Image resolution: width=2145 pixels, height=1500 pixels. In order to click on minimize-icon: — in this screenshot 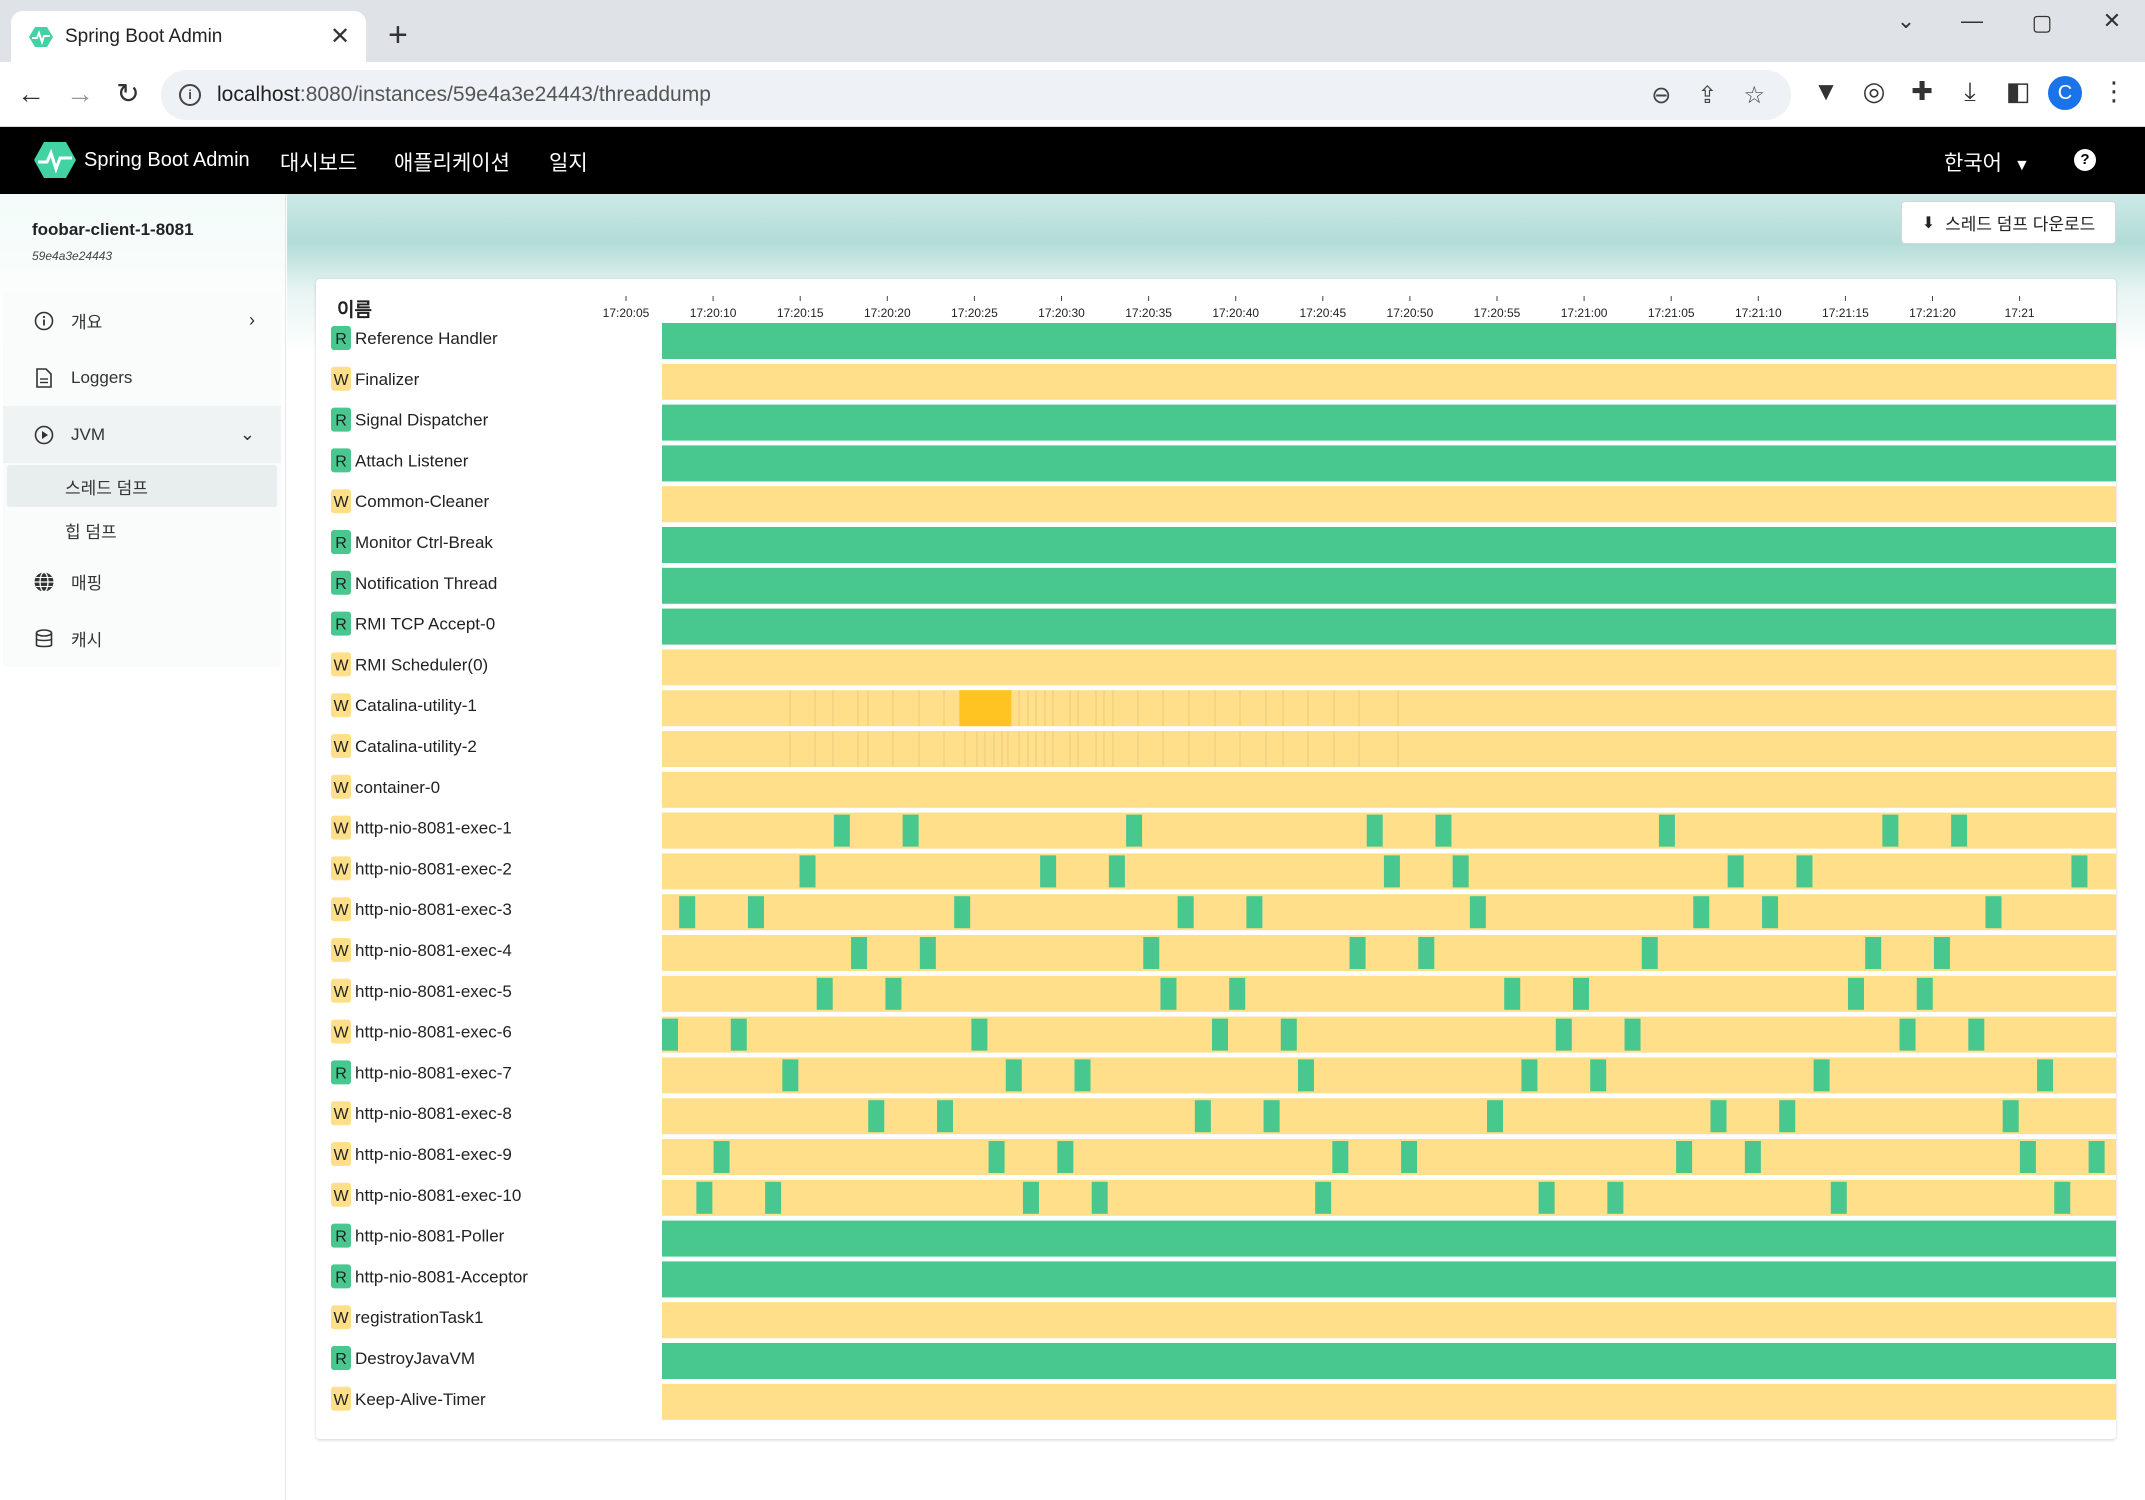, I will do `click(1972, 21)`.